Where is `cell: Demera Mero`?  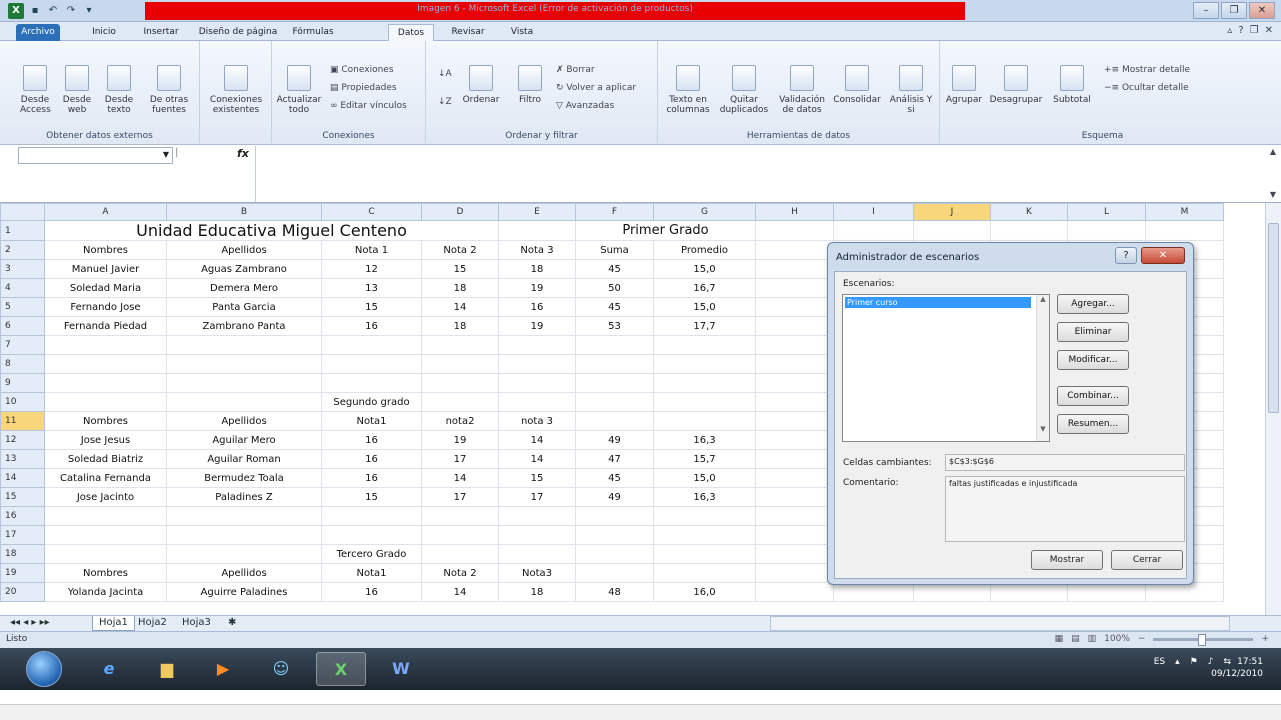
cell: Demera Mero is located at coordinates (244, 288).